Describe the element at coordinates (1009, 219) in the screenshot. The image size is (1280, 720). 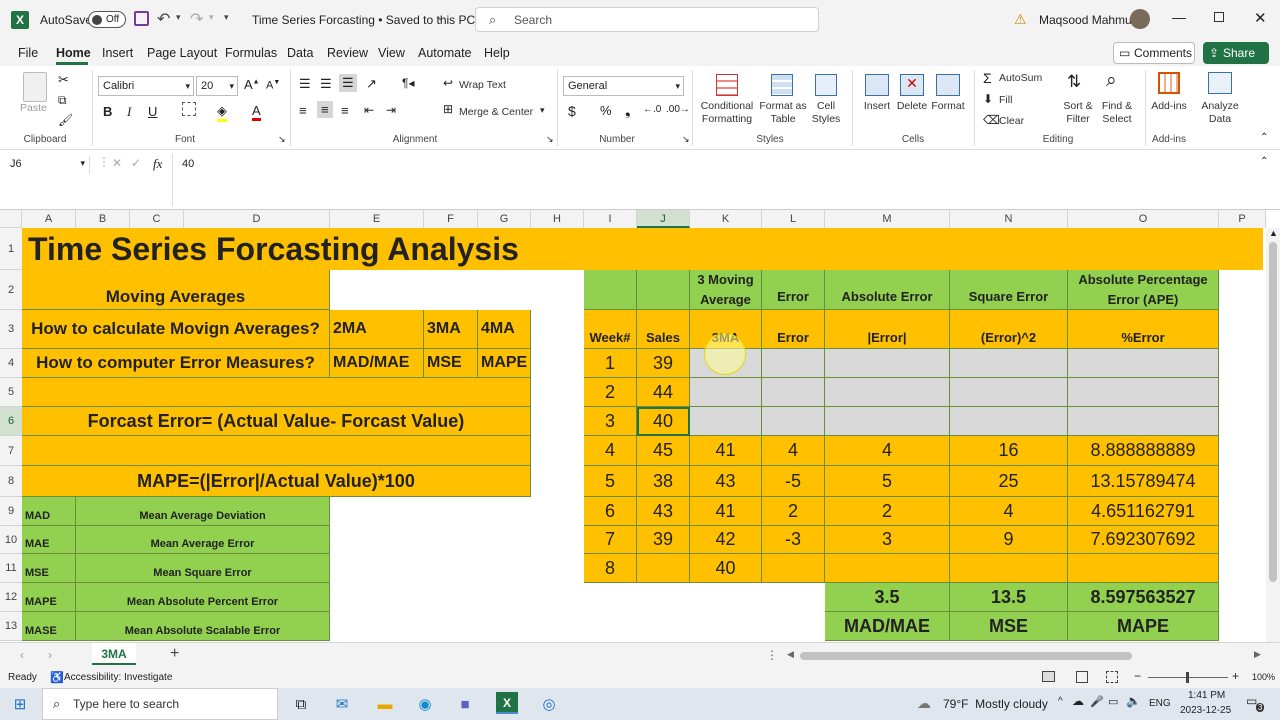
I see `column-header-n: N` at that location.